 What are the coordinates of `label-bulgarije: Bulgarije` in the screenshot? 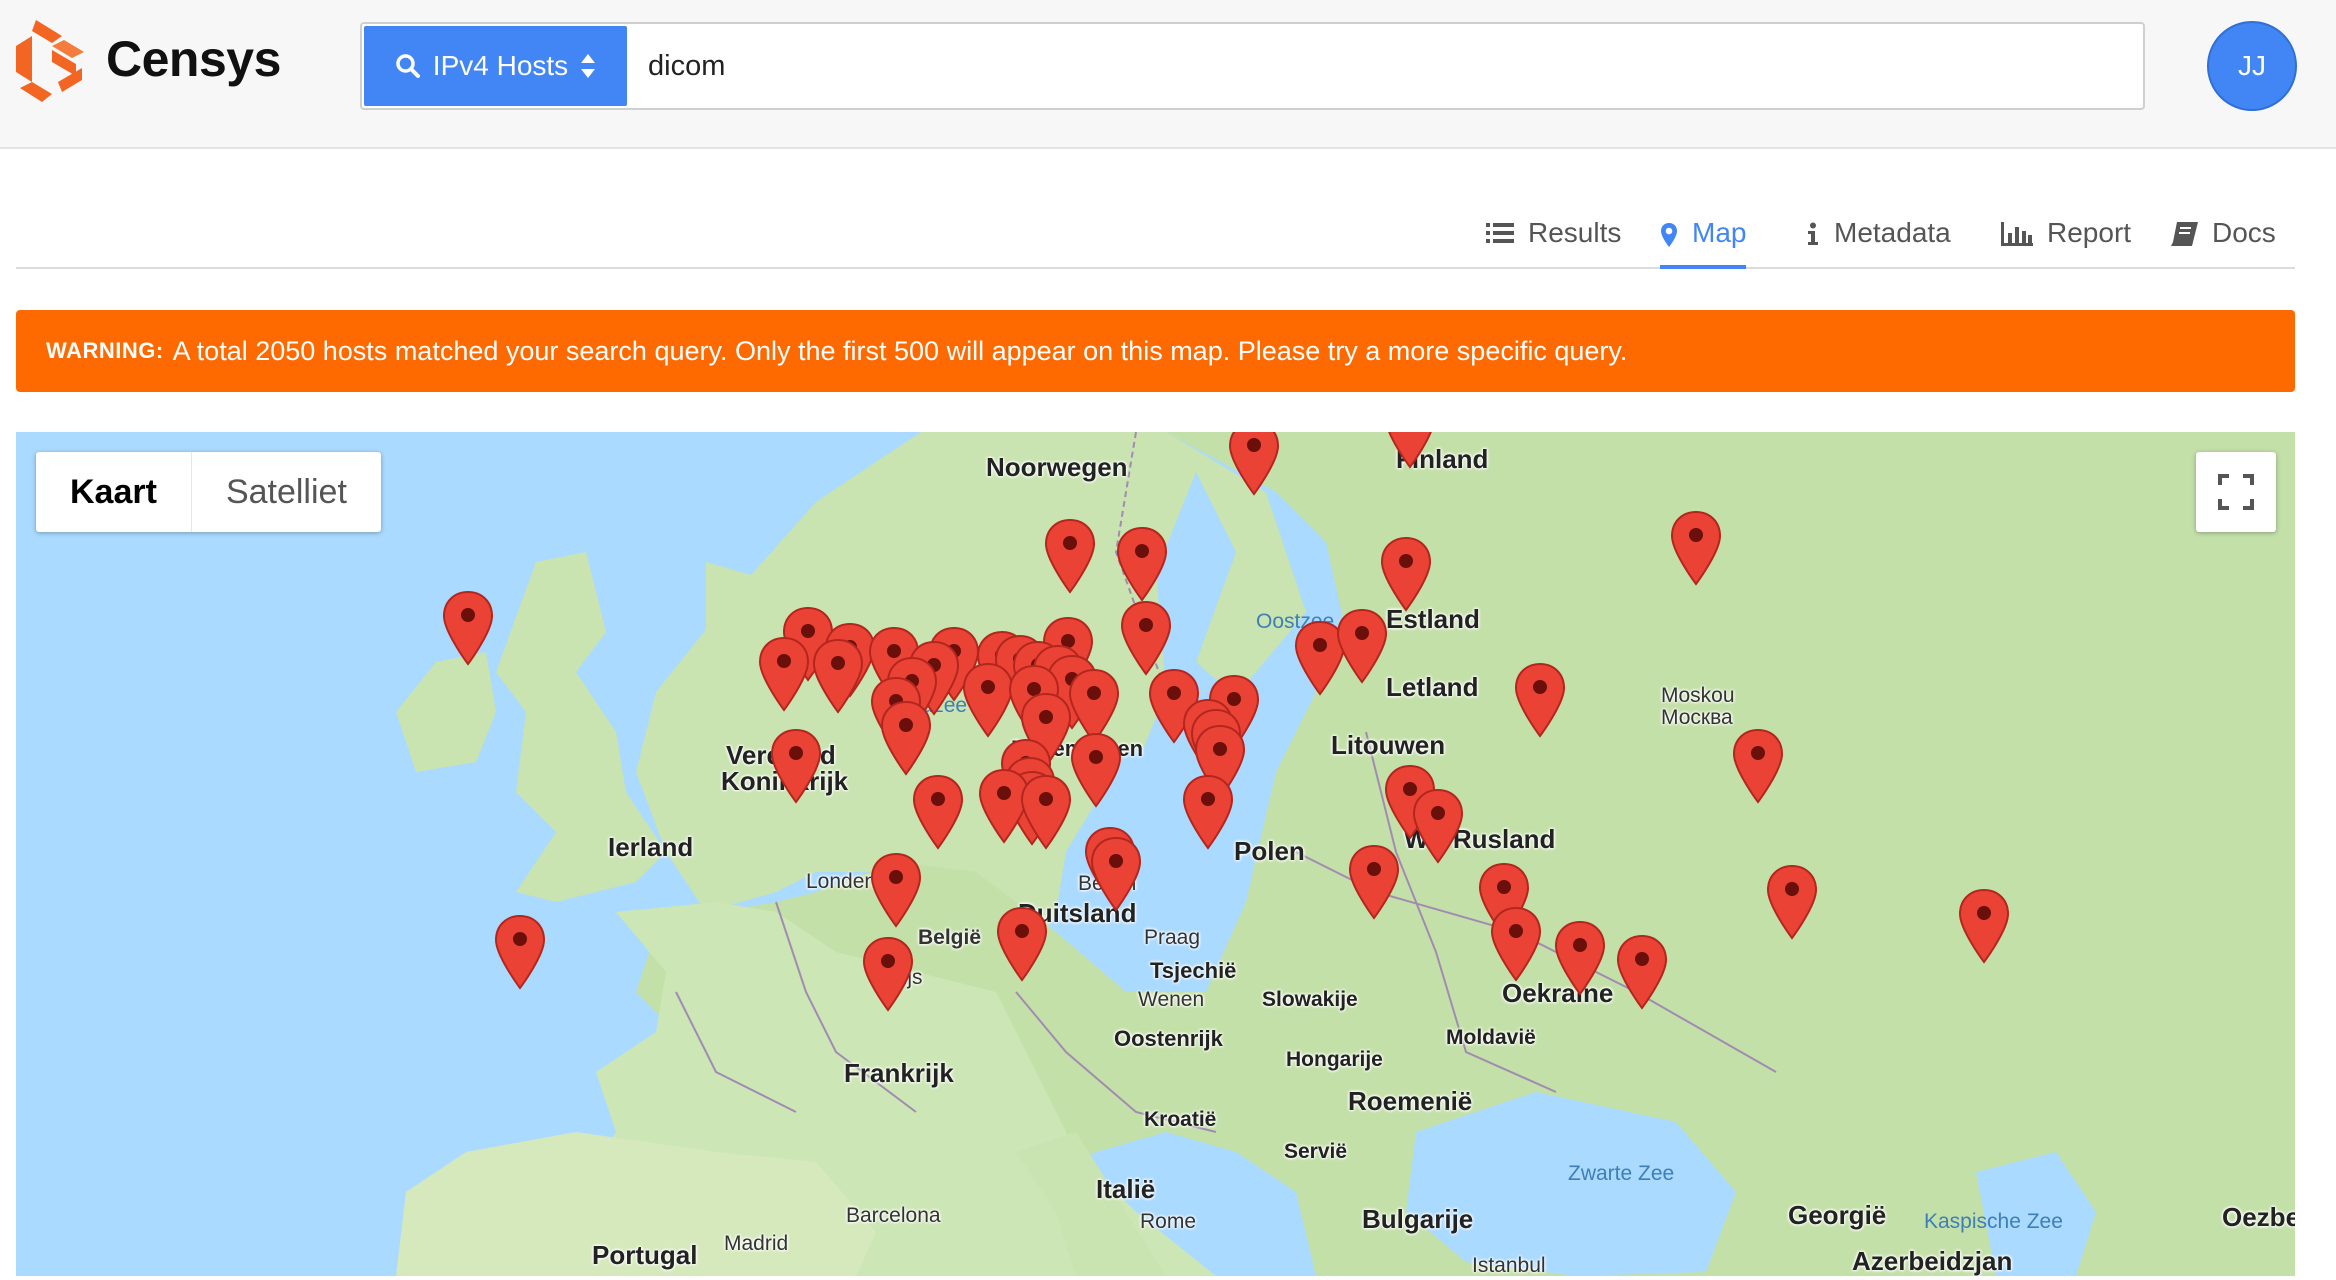 It's located at (1418, 1219).